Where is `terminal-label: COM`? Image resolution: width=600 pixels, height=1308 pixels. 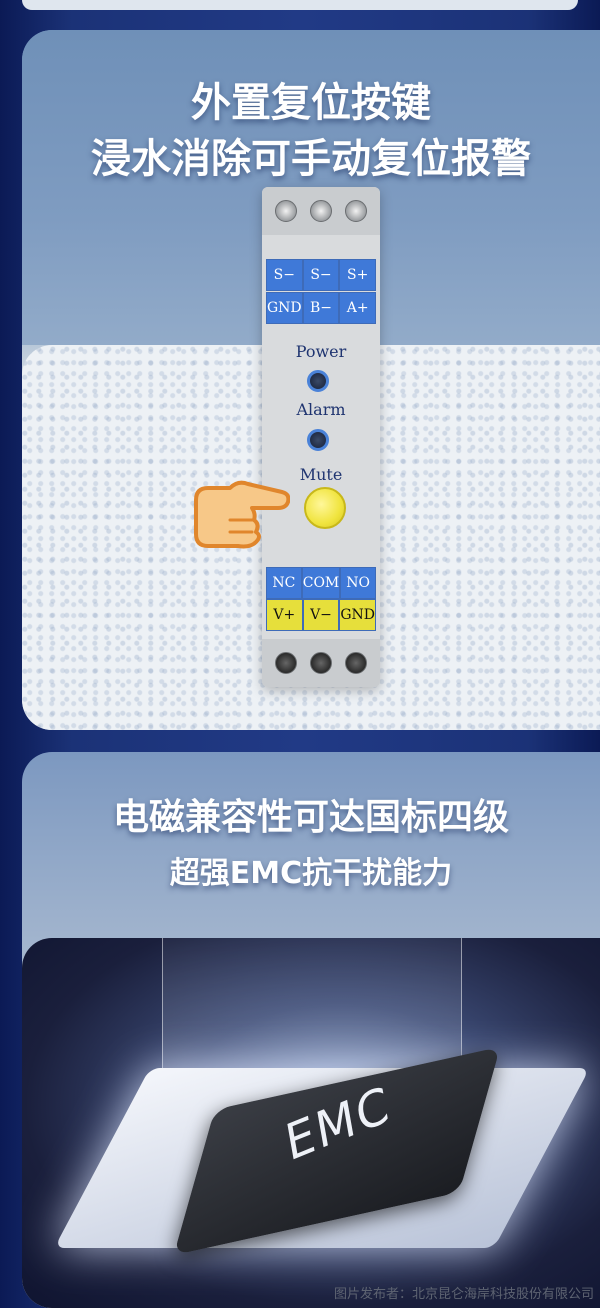 terminal-label: COM is located at coordinates (321, 583).